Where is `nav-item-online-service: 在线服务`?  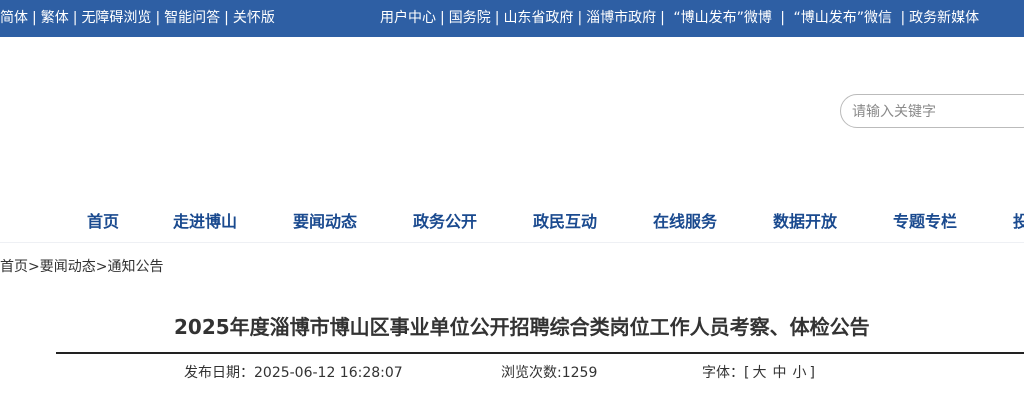
nav-item-online-service: 在线服务 is located at coordinates (685, 220).